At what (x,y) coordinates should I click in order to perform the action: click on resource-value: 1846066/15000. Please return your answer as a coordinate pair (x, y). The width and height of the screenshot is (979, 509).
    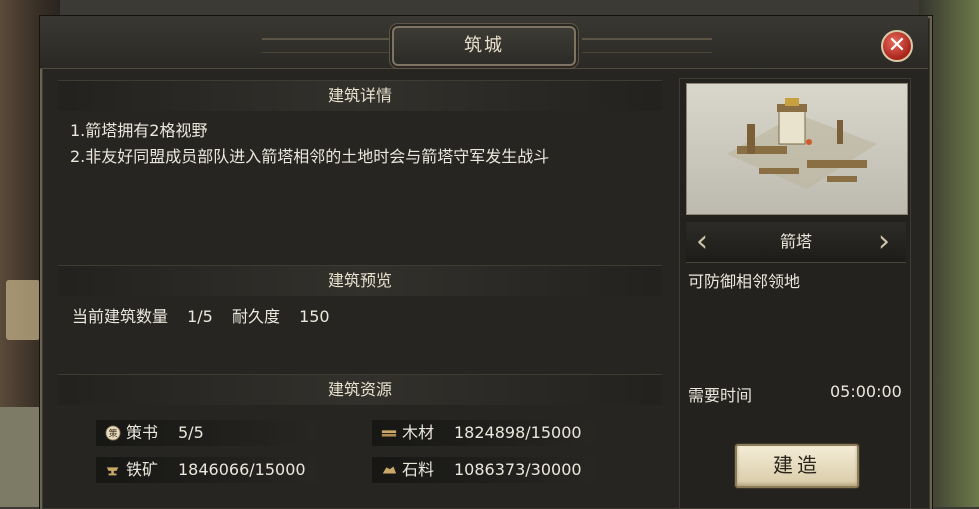
    Looking at the image, I should click on (242, 469).